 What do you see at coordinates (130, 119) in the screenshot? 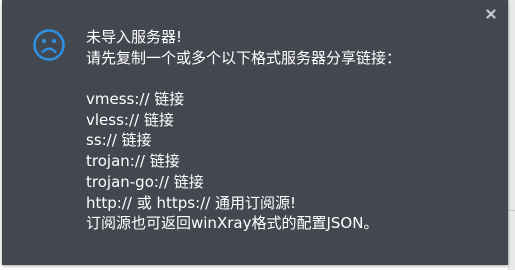
I see `format-item-vless: vless:// 链接` at bounding box center [130, 119].